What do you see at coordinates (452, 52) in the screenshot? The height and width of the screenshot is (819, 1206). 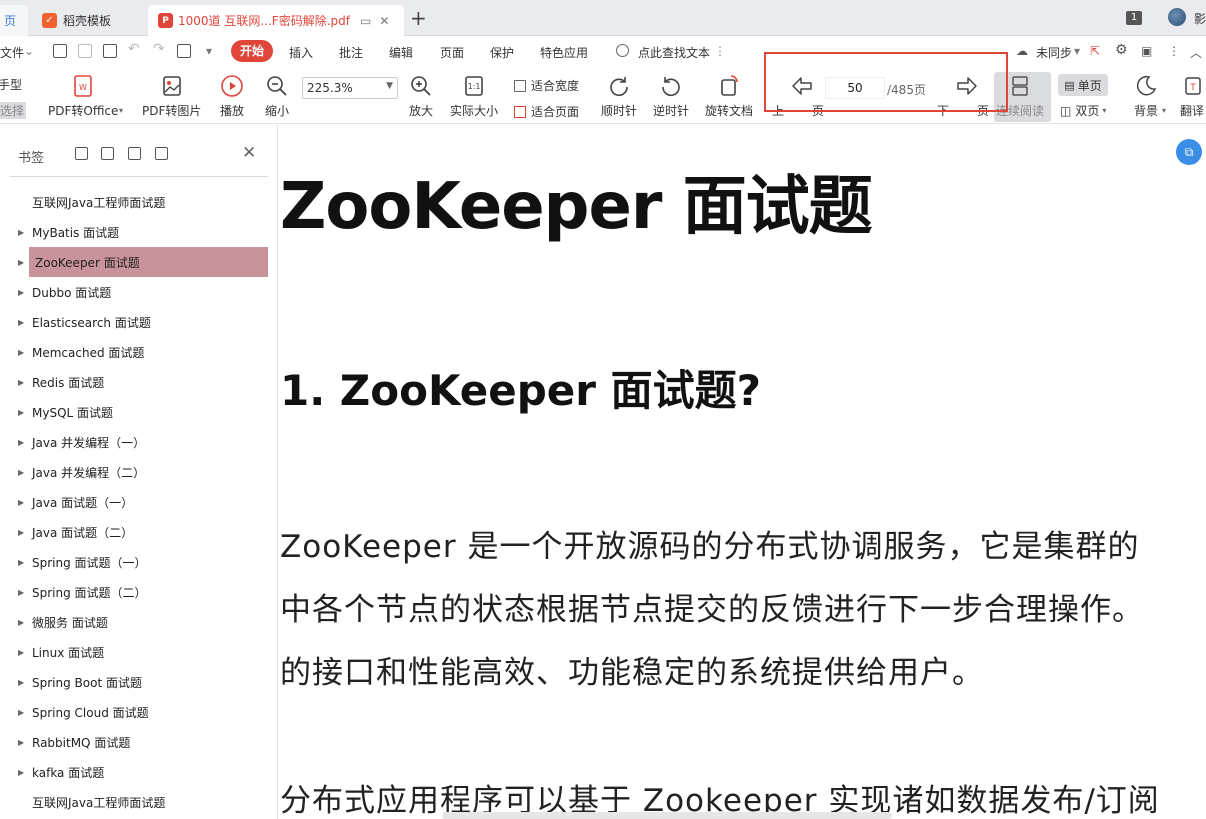 I see `menu-page: 页面` at bounding box center [452, 52].